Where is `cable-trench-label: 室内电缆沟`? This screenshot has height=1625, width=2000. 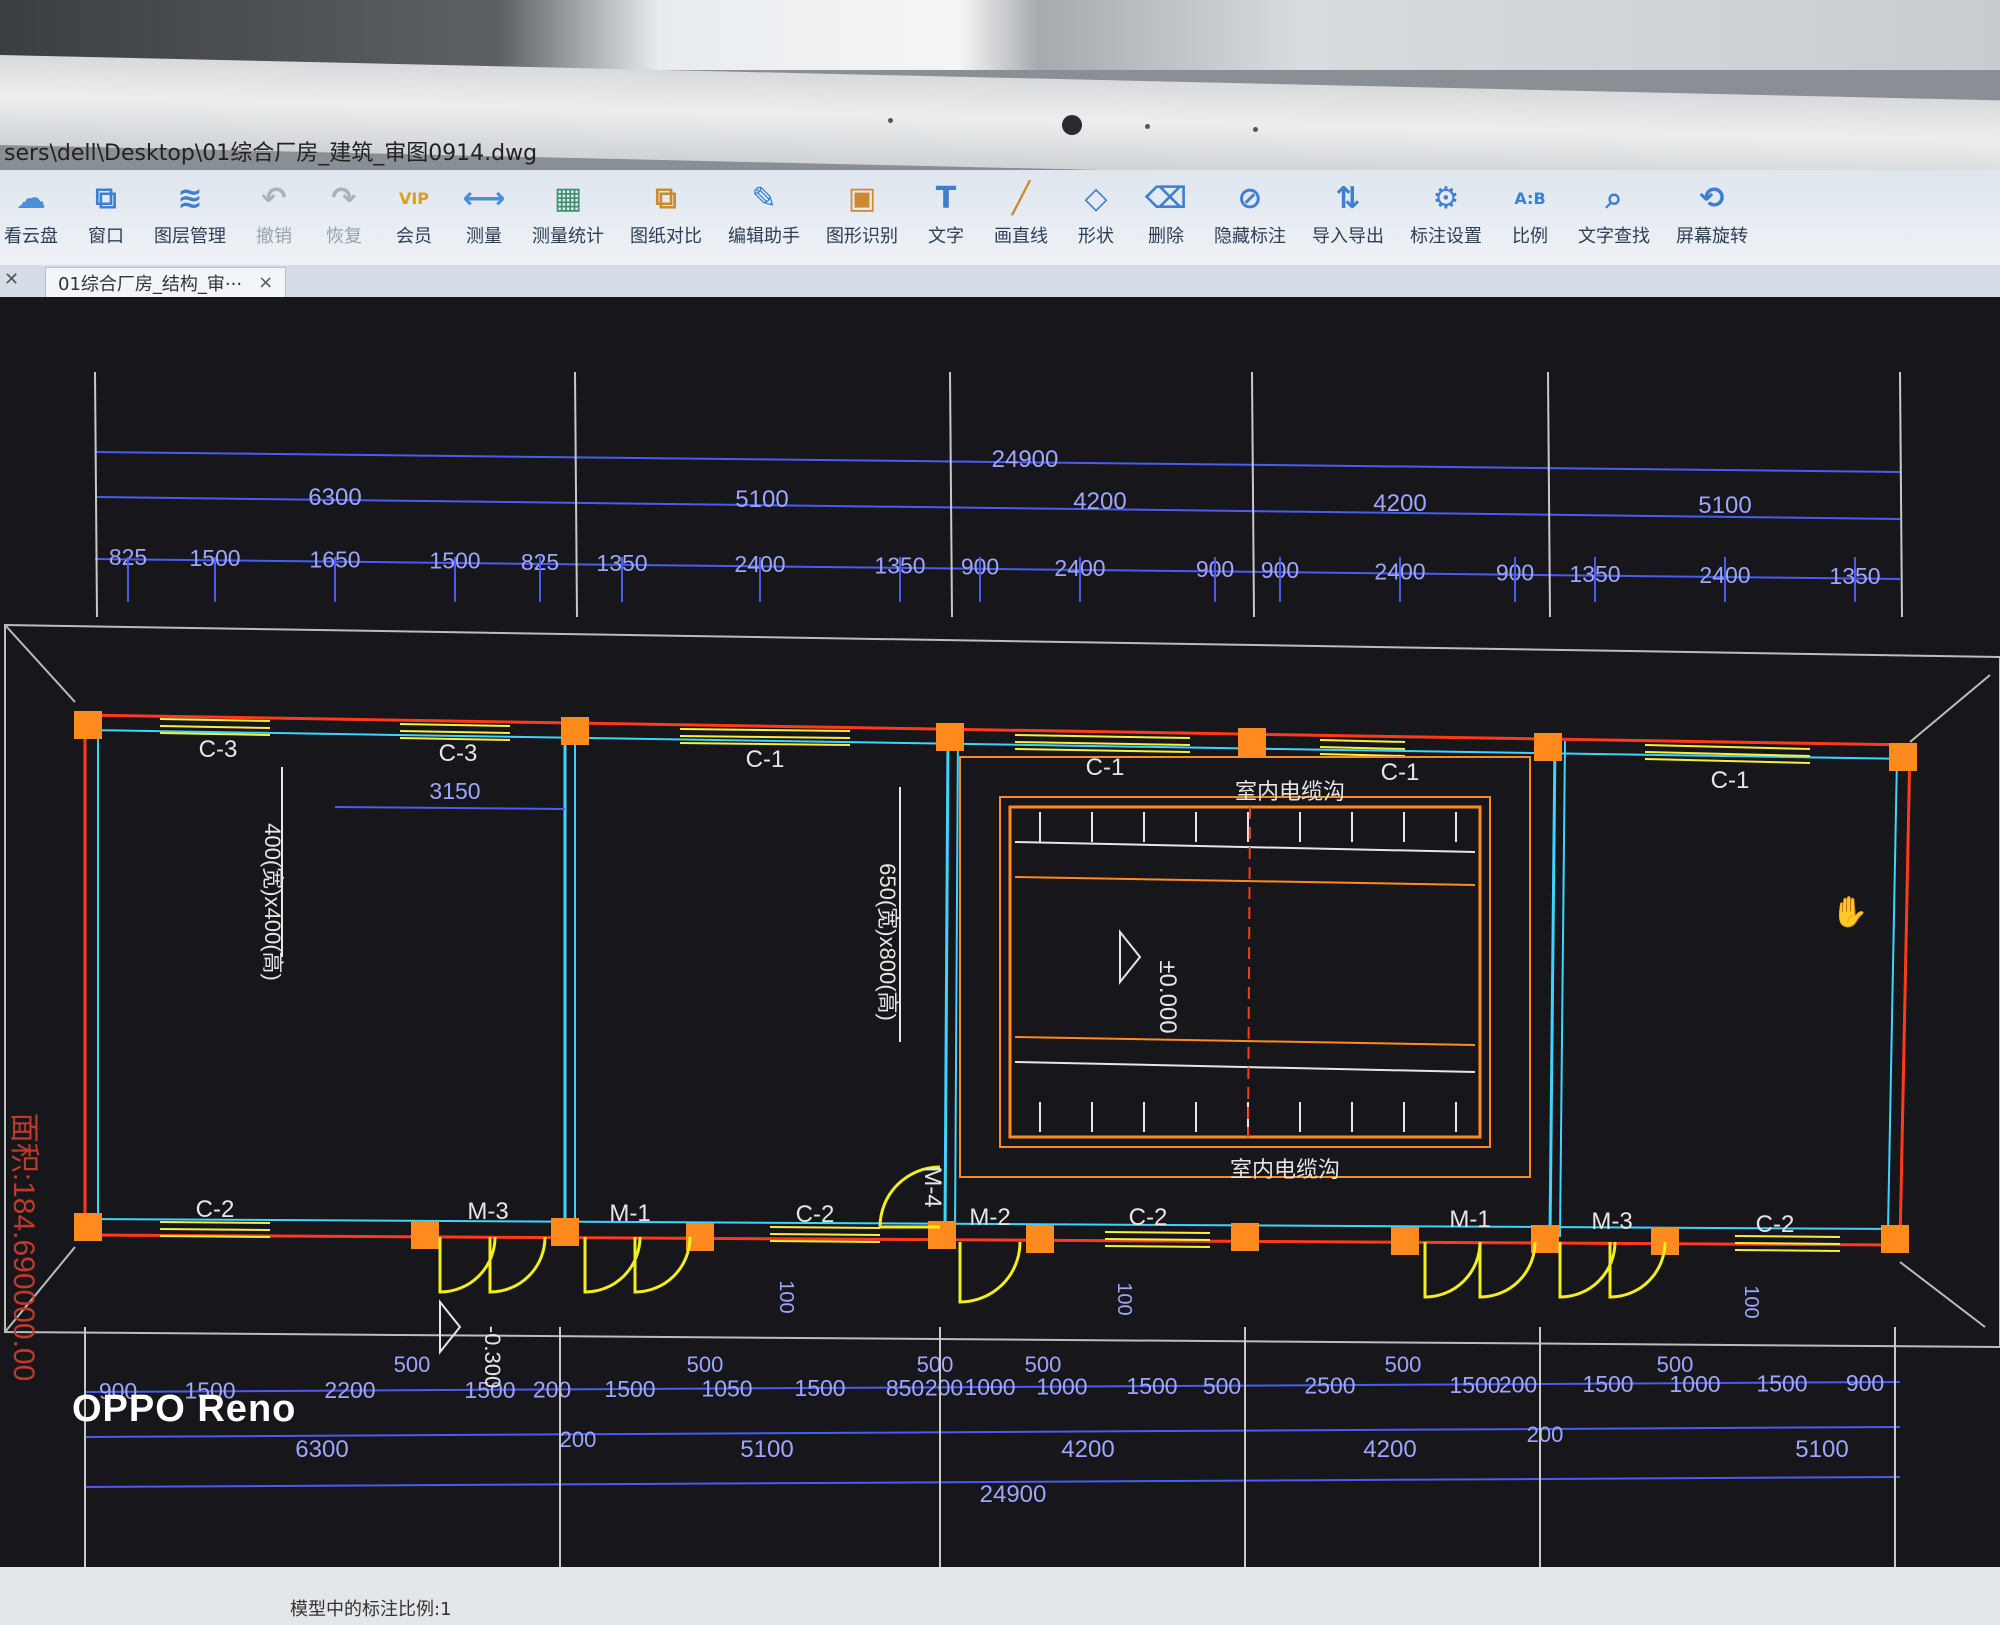 cable-trench-label: 室内电缆沟 is located at coordinates (1285, 1169).